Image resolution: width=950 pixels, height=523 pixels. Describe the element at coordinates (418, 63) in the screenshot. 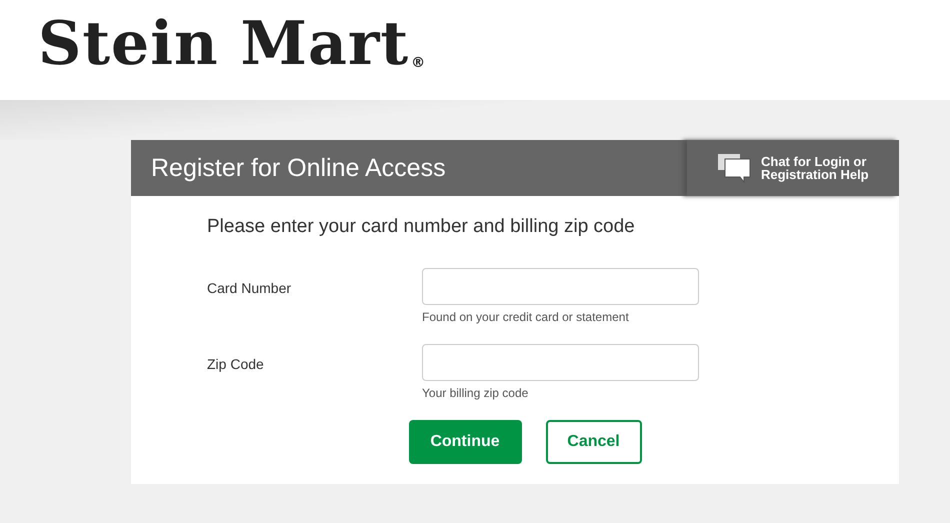

I see `registered-mark: ®` at that location.